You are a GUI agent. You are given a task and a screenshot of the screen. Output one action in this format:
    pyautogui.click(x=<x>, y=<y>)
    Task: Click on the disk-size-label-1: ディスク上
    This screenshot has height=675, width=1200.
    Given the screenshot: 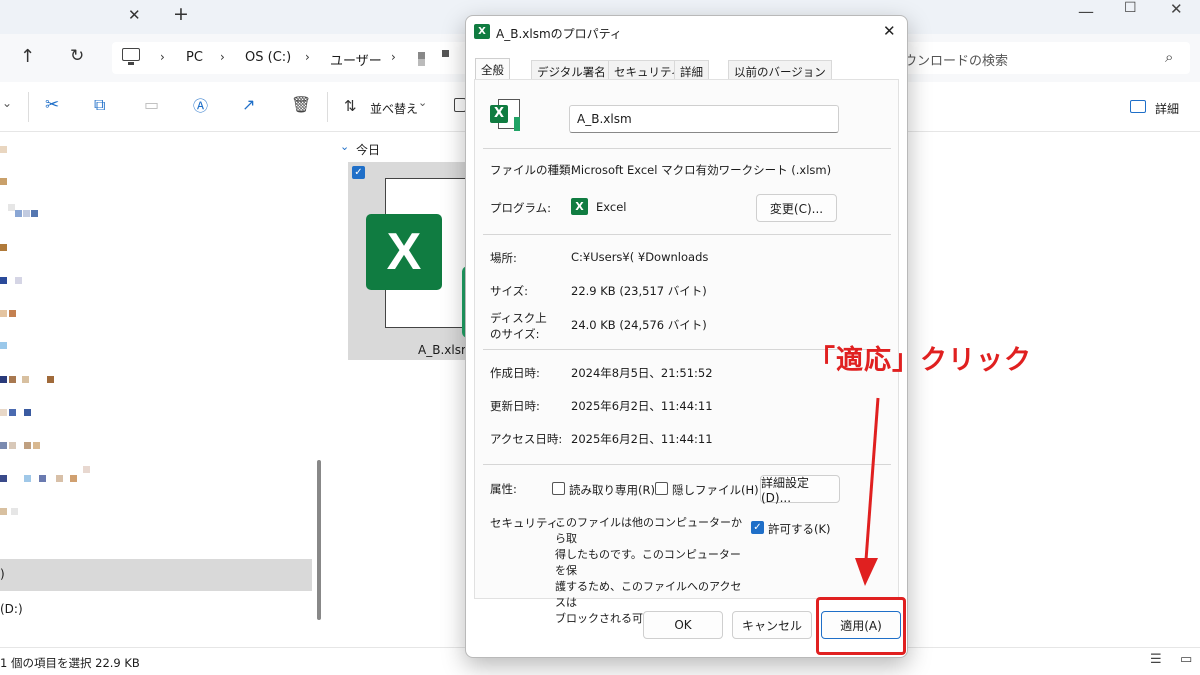 What is the action you would take?
    pyautogui.click(x=518, y=318)
    